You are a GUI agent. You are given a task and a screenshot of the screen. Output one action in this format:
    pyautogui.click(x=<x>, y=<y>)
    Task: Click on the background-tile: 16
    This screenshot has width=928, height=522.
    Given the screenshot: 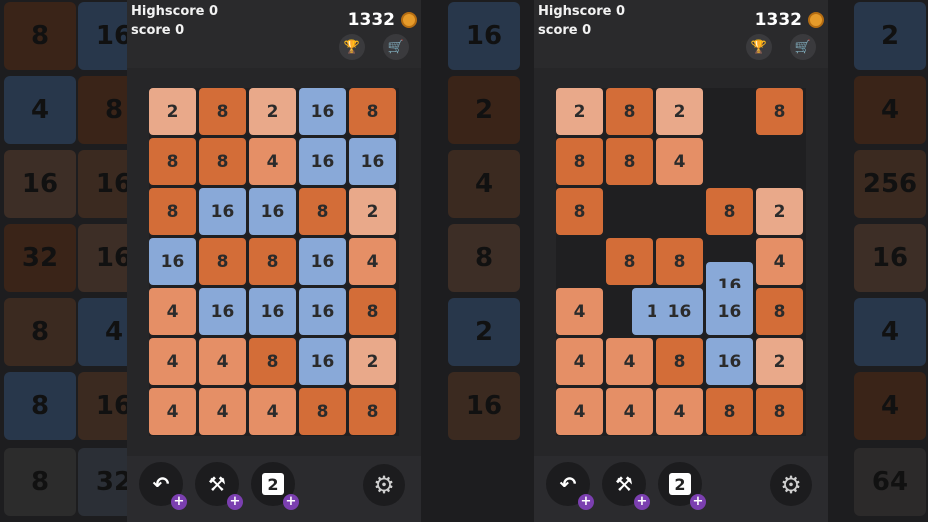 What is the action you would take?
    pyautogui.click(x=484, y=36)
    